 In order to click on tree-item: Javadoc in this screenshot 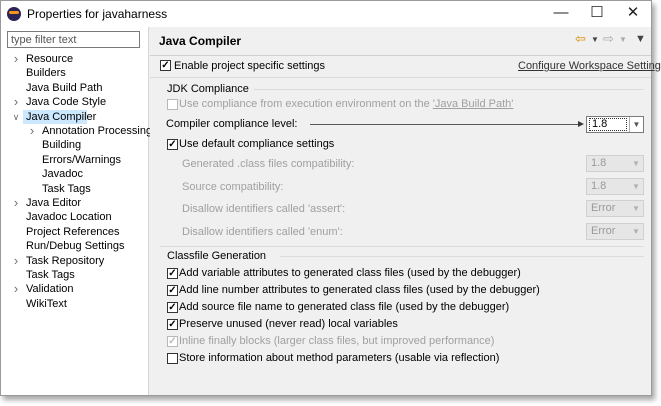, I will do `click(75, 174)`.